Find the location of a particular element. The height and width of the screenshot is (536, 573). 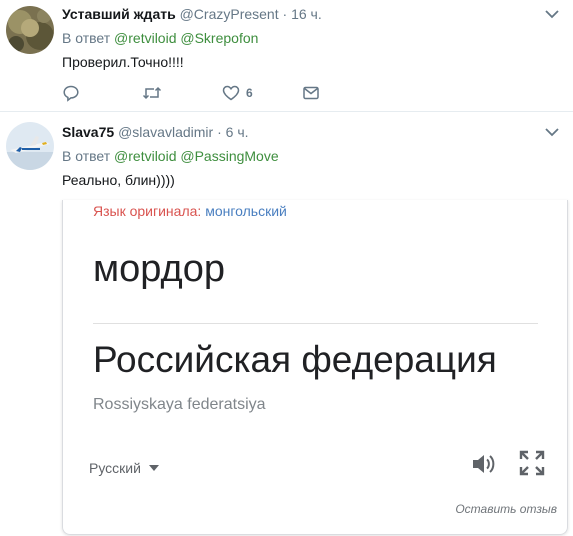

like-button: 6 is located at coordinates (237, 93).